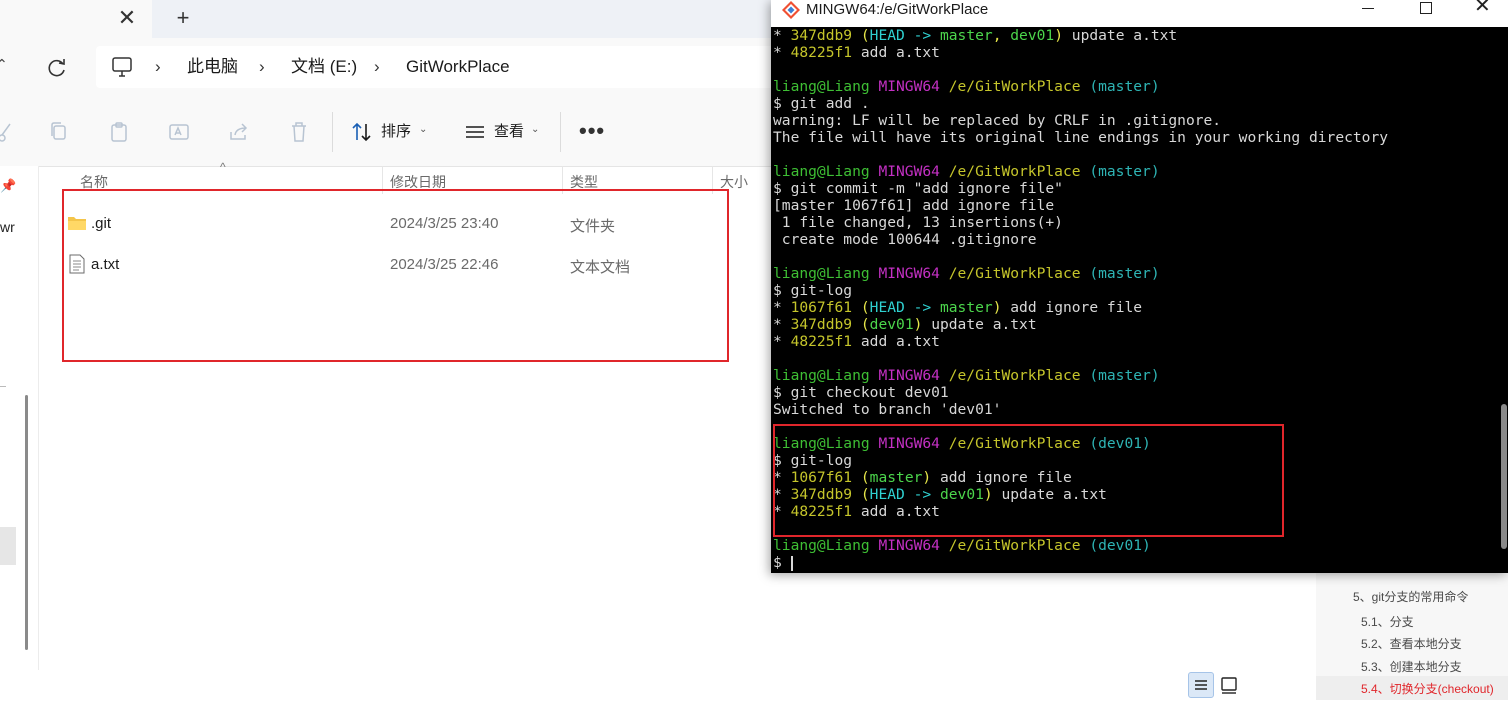  Describe the element at coordinates (8, 186) in the screenshot. I see `pin-icon: 📌` at that location.